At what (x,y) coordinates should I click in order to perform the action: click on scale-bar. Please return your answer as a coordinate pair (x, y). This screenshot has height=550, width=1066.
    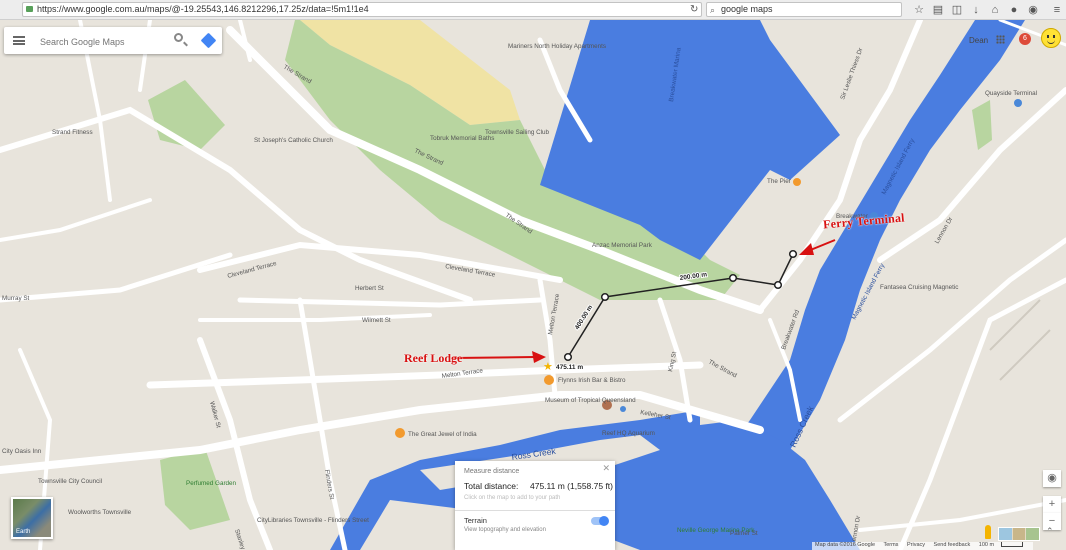
    Looking at the image, I should click on (1012, 545).